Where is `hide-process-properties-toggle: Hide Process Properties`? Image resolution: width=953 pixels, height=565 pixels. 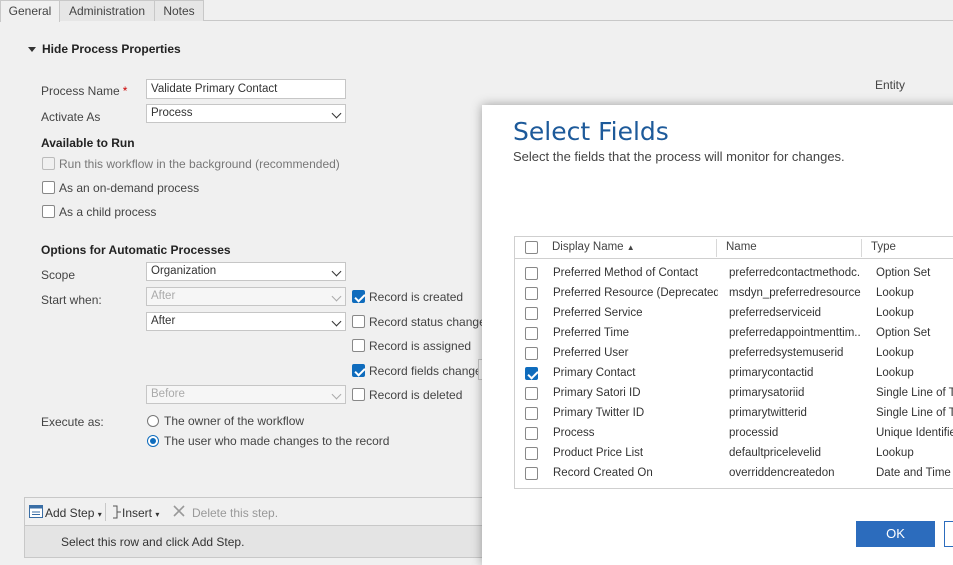
hide-process-properties-toggle: Hide Process Properties is located at coordinates (104, 49).